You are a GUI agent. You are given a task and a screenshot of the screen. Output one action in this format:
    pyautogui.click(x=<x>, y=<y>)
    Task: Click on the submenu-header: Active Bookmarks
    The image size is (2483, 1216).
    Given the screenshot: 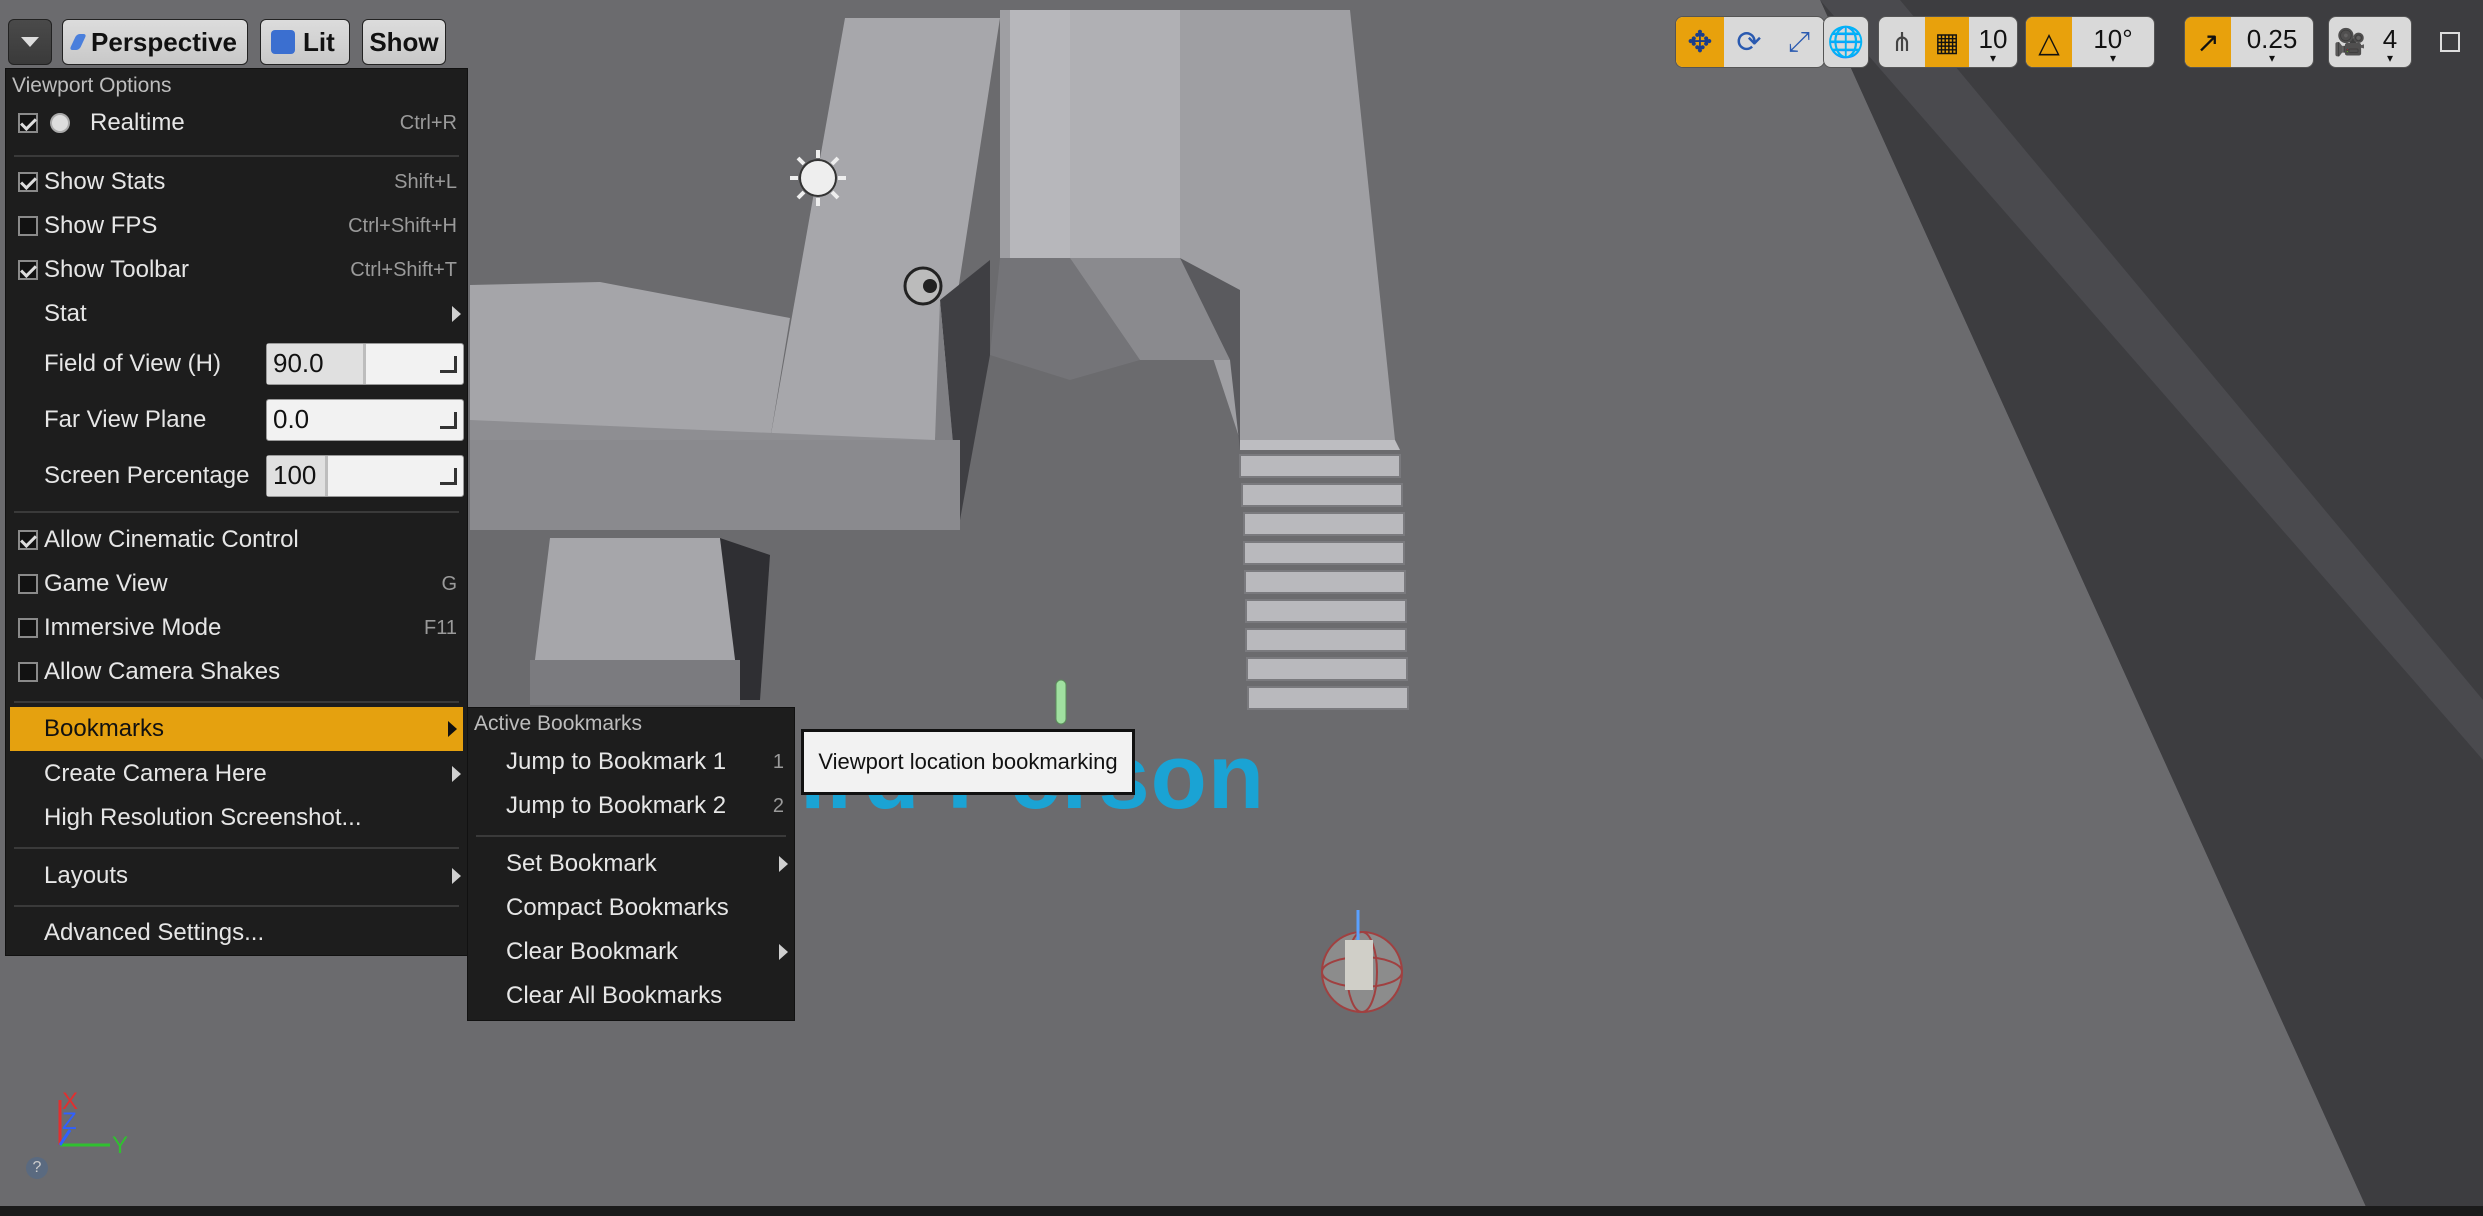 What is the action you would take?
    pyautogui.click(x=558, y=723)
    